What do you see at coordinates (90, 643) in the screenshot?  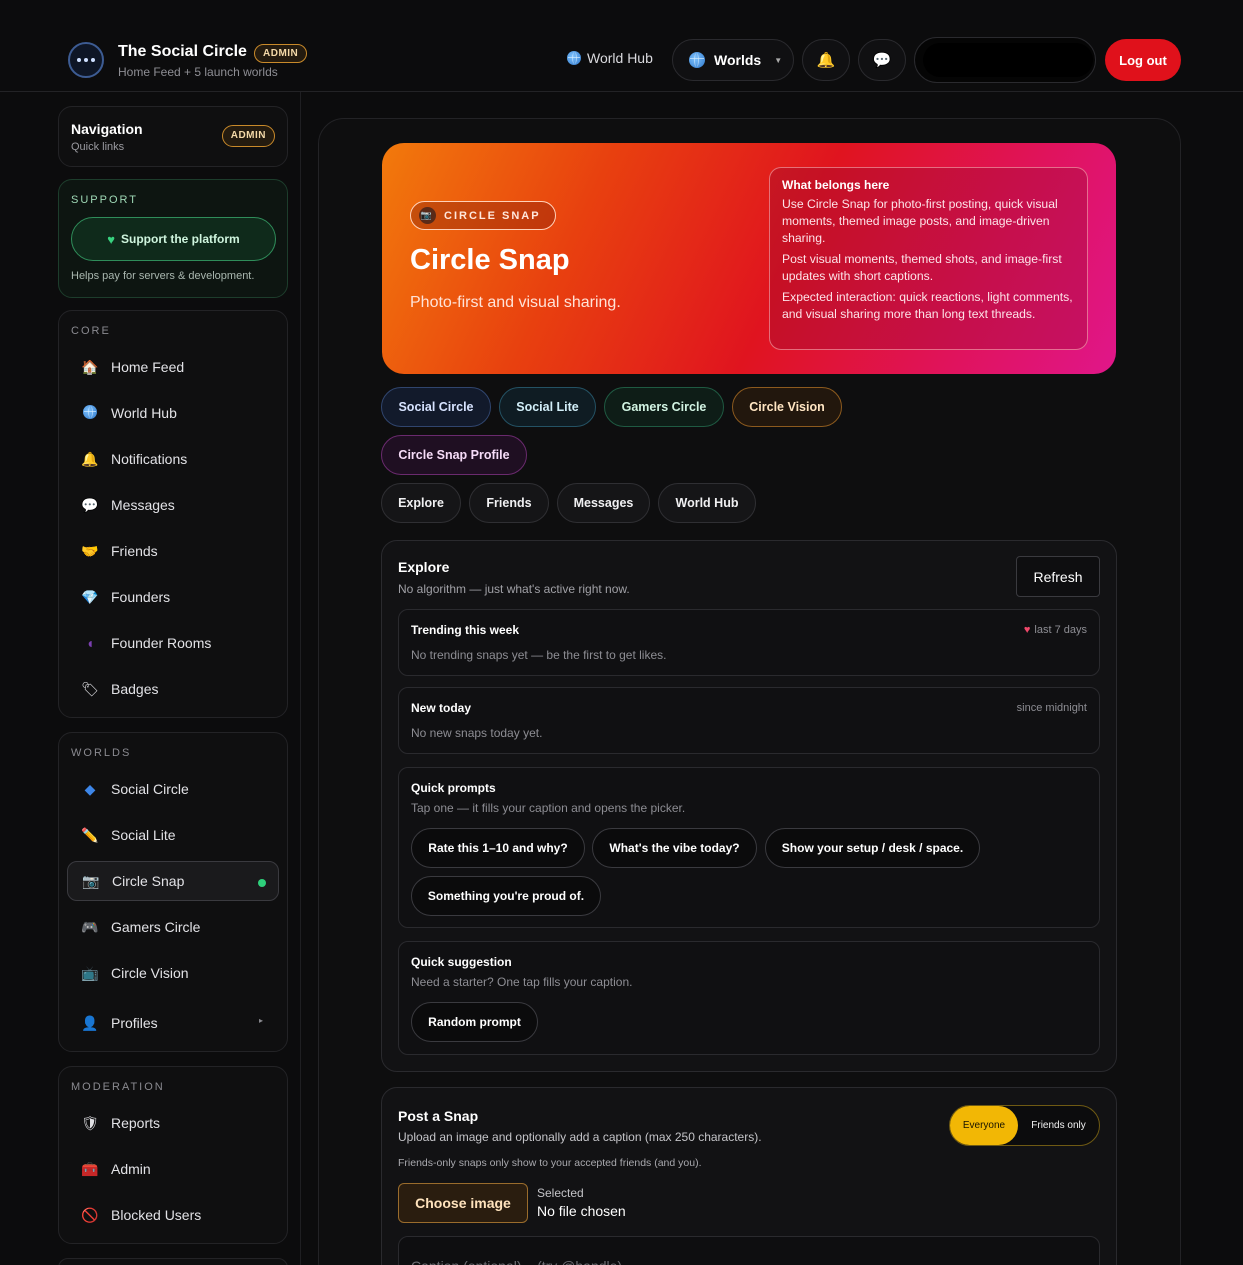 I see `door-icon: ◖` at bounding box center [90, 643].